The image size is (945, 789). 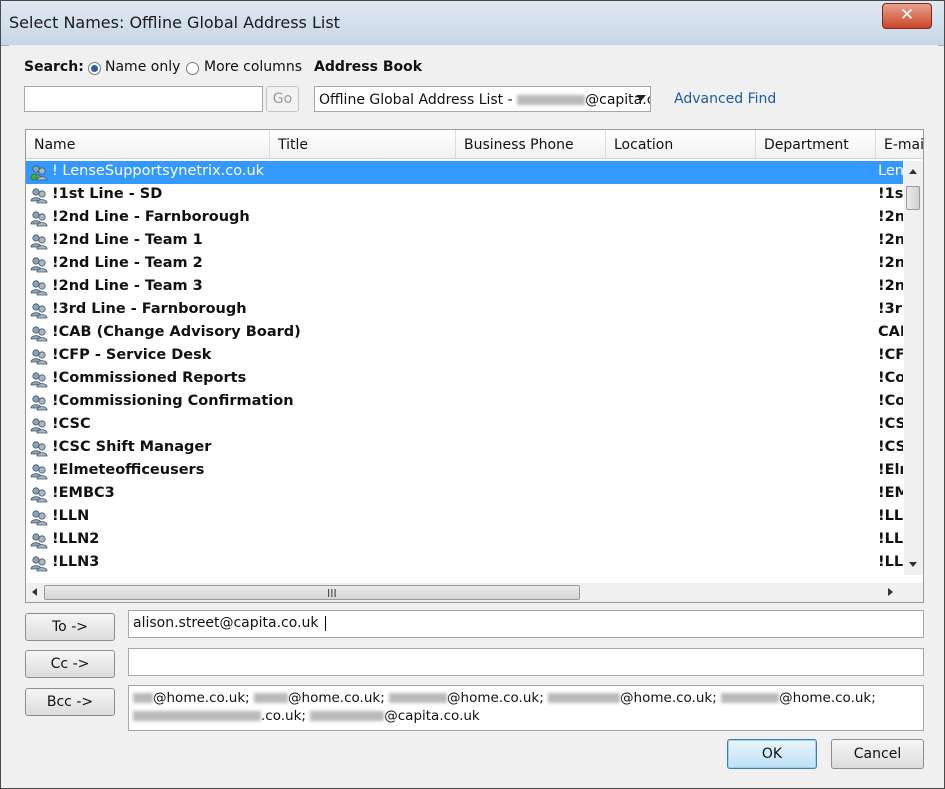 What do you see at coordinates (70, 627) in the screenshot?
I see `to-button: To ->` at bounding box center [70, 627].